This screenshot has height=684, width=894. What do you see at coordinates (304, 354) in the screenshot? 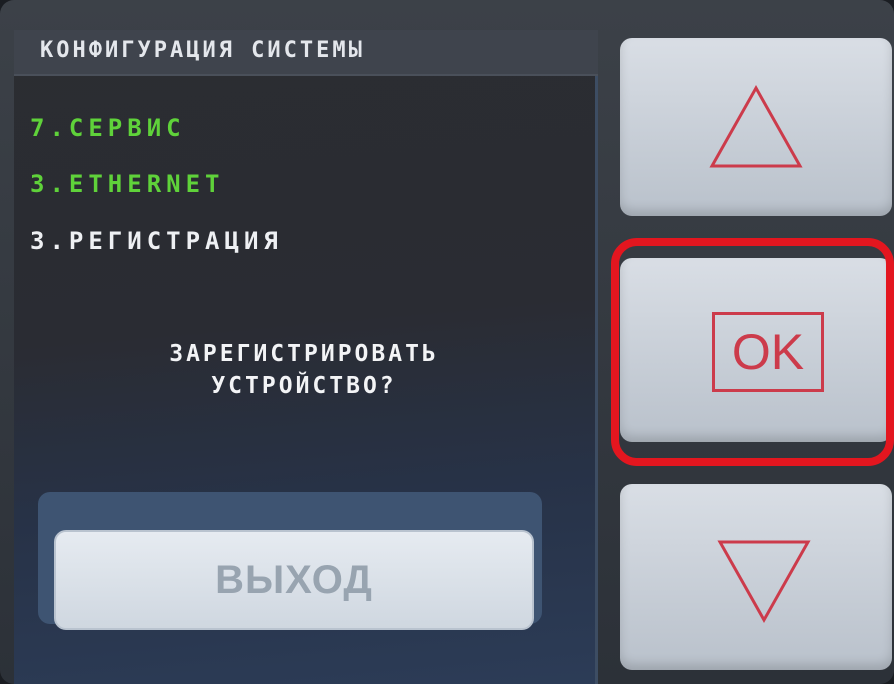
I see `question-line-1: ЗАРЕГИСТРИРОВАТЬ` at bounding box center [304, 354].